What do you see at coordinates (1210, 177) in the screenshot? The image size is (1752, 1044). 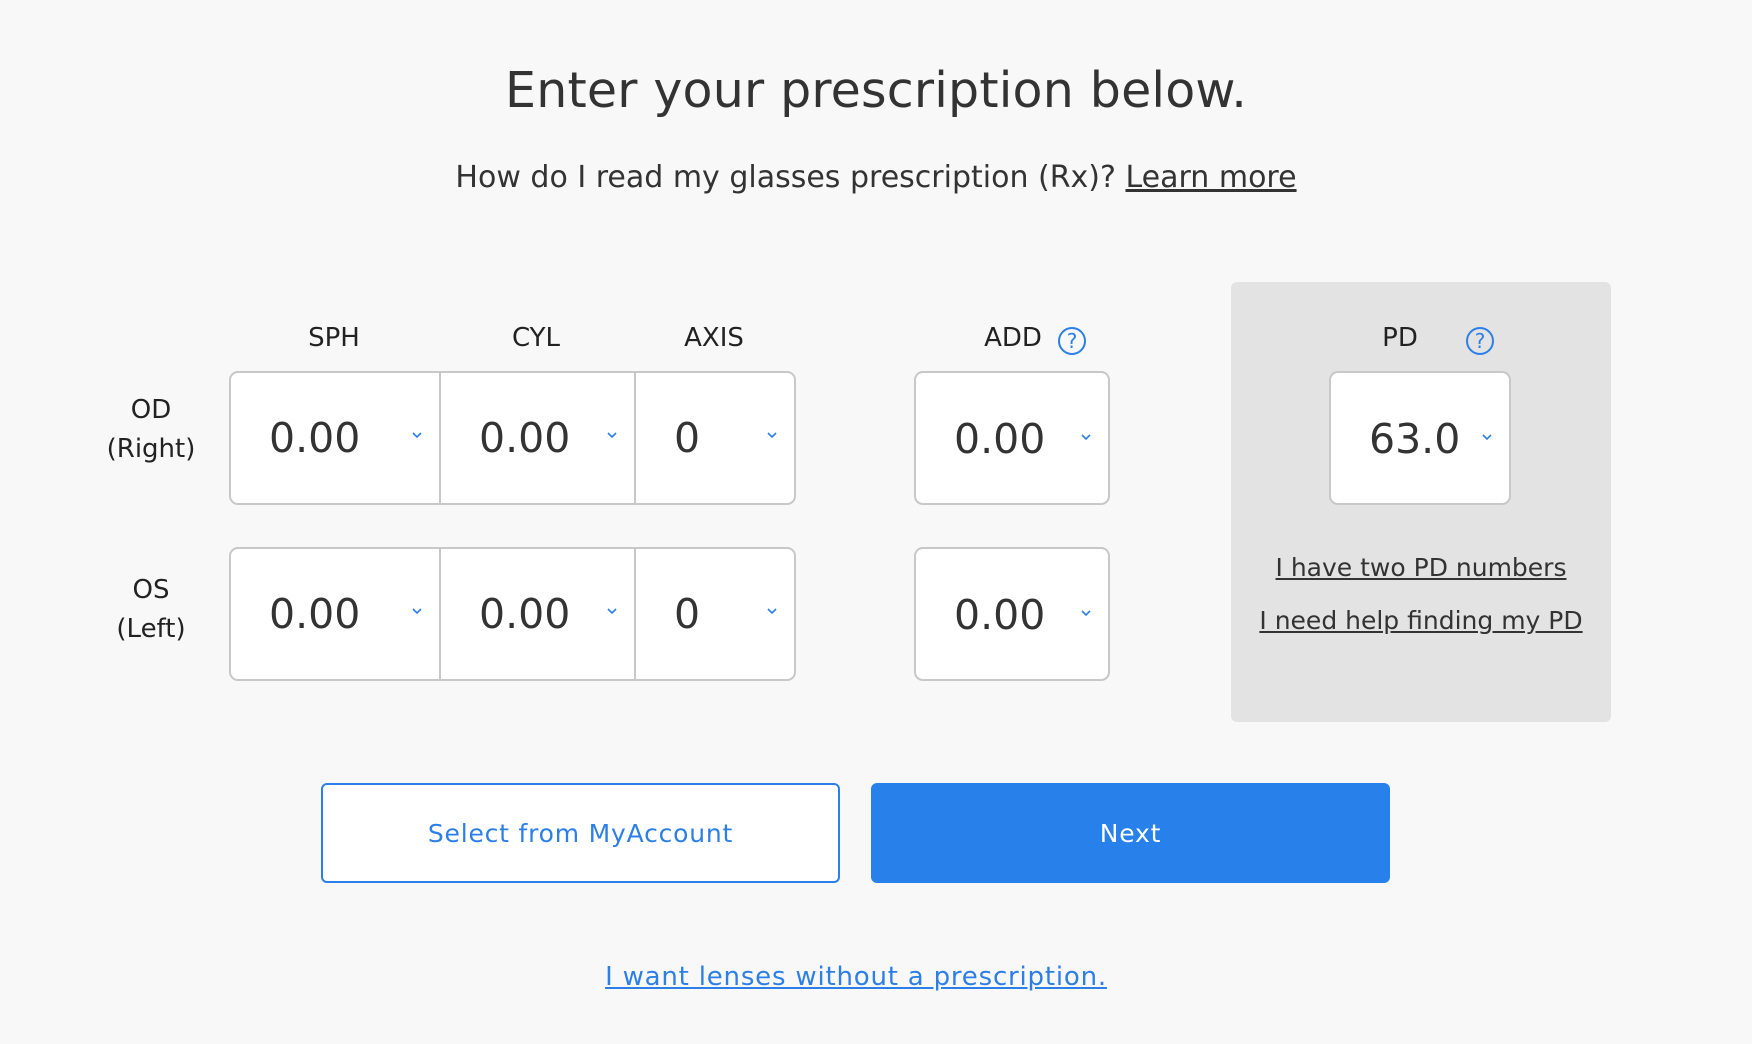 I see `learn-more-link: Learn more` at bounding box center [1210, 177].